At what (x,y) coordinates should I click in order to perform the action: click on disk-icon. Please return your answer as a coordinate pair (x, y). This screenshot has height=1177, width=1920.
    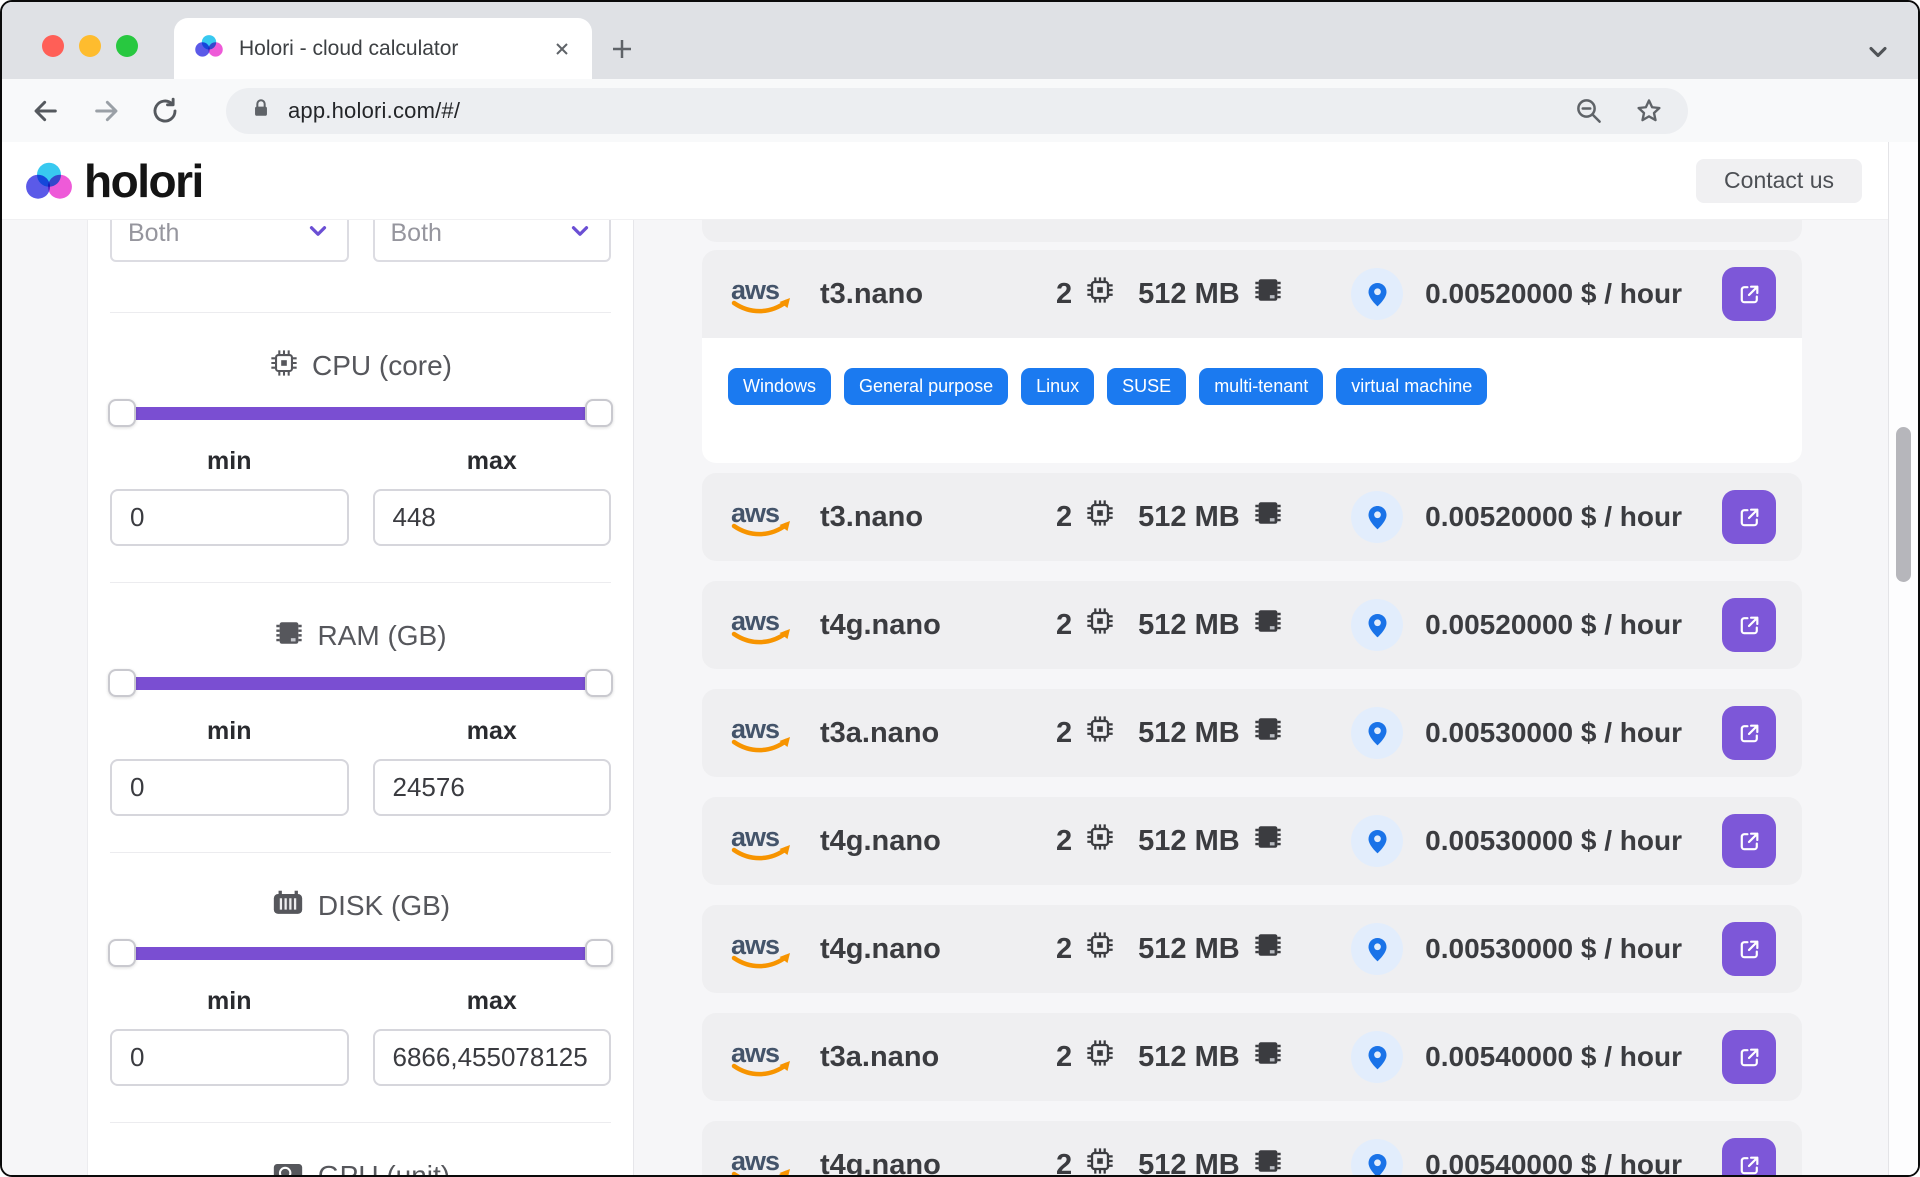
    Looking at the image, I should click on (288, 906).